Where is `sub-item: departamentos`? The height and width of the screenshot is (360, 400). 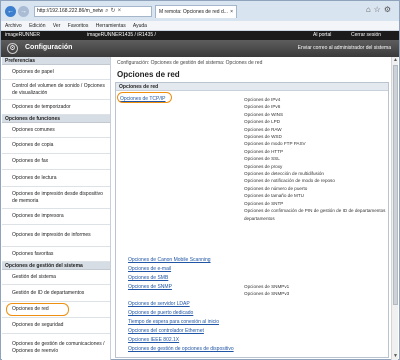 sub-item: departamentos is located at coordinates (259, 218).